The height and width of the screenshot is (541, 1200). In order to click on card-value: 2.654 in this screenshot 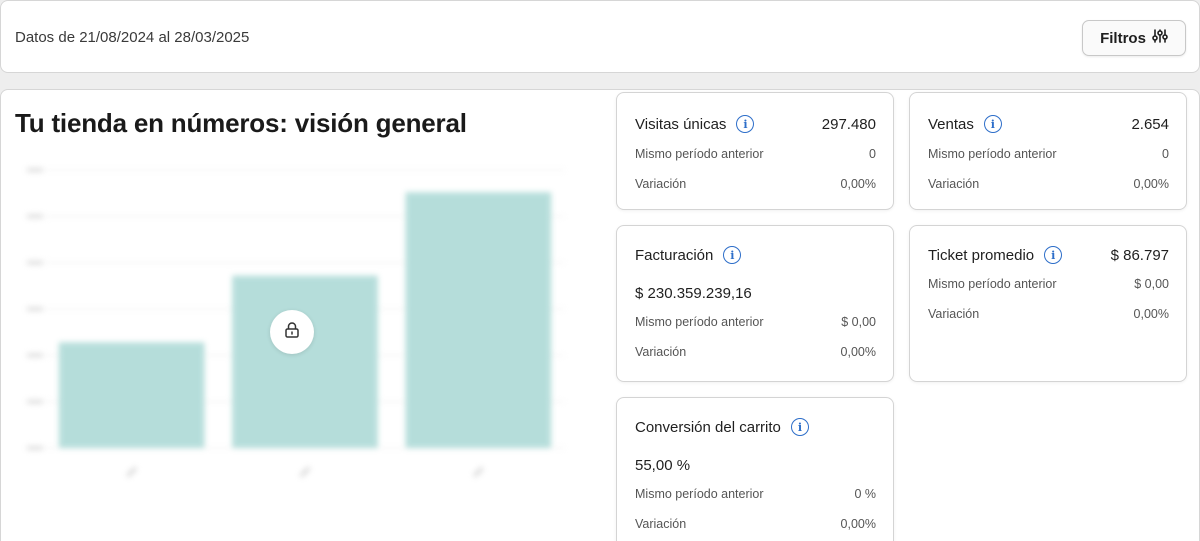, I will do `click(1150, 124)`.